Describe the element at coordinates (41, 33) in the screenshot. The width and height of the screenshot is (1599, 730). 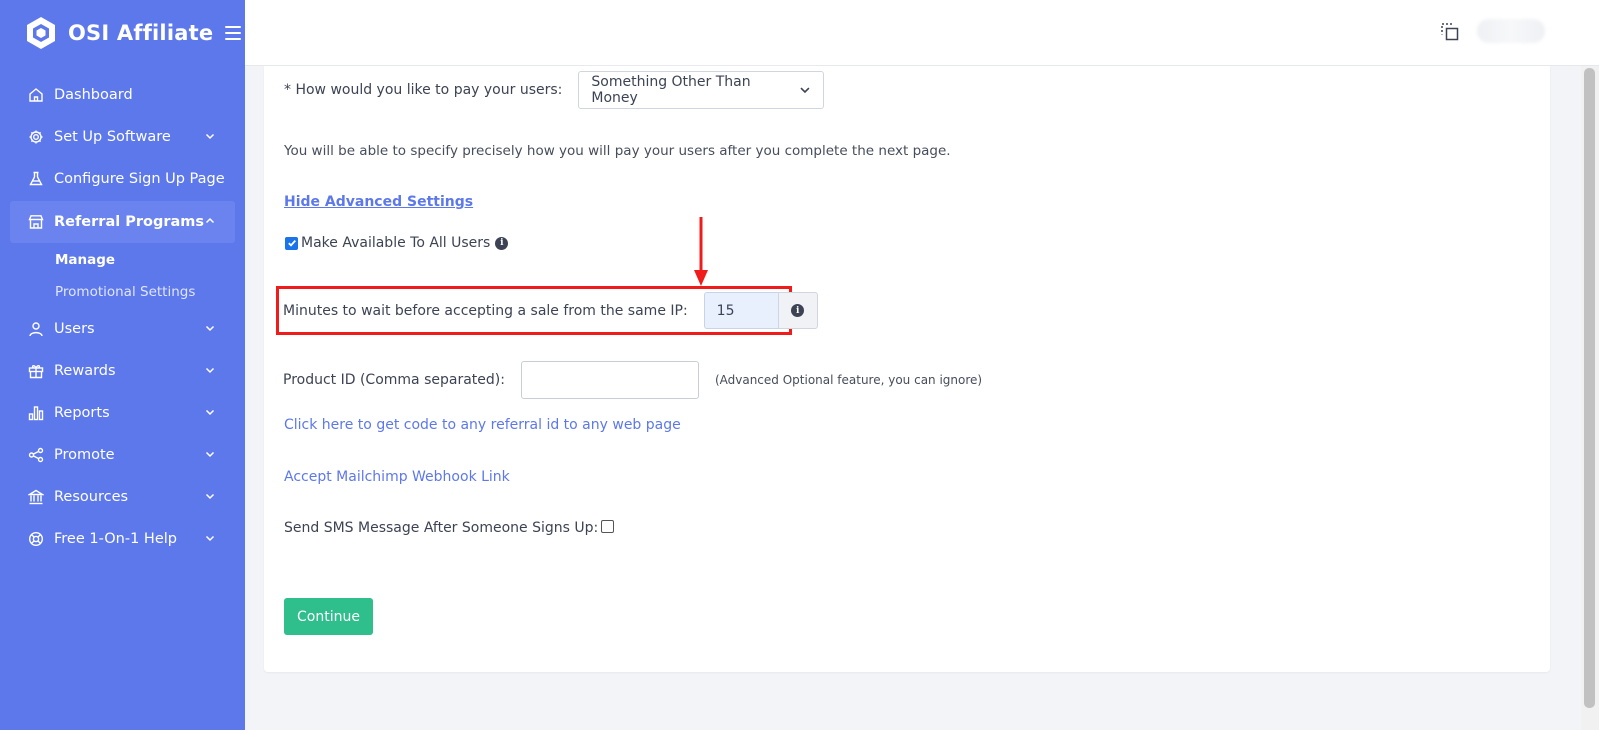
I see `logo-icon` at that location.